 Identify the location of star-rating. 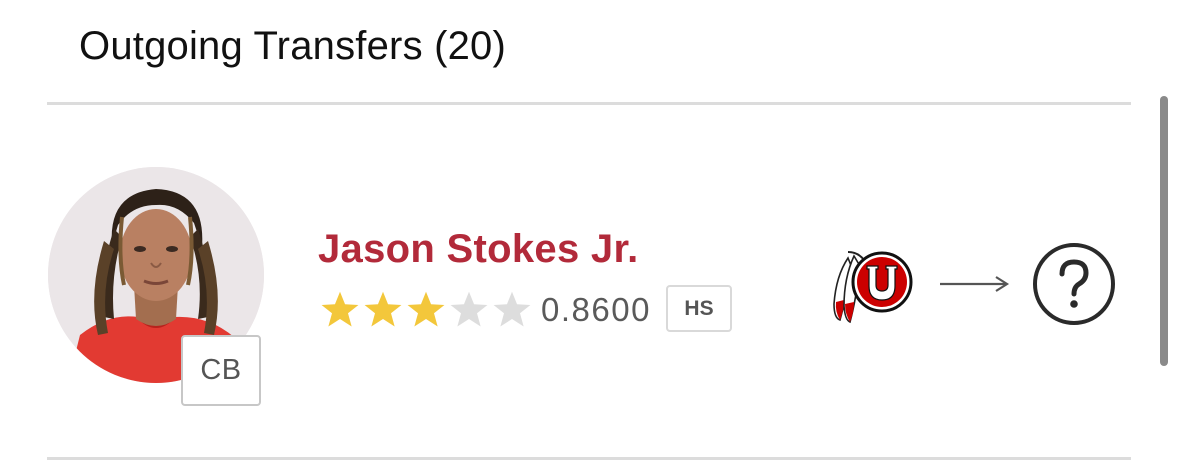
(426, 310).